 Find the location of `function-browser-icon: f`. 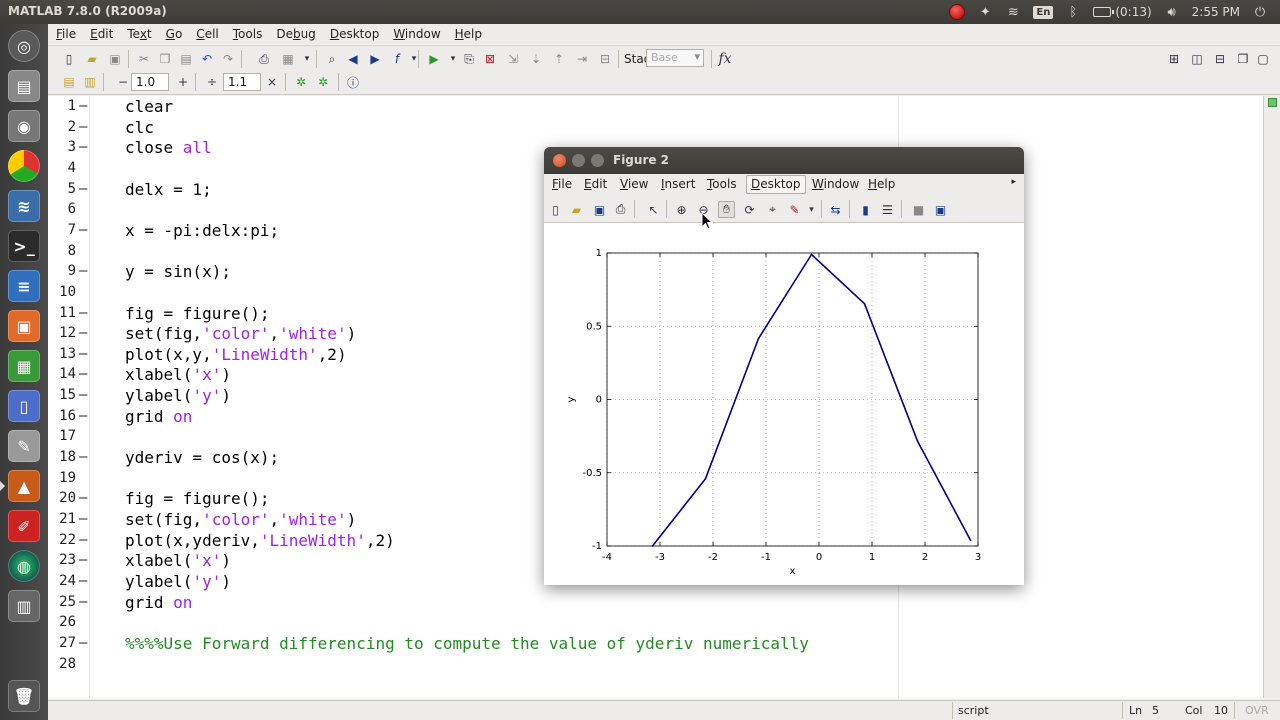

function-browser-icon: f is located at coordinates (397, 59).